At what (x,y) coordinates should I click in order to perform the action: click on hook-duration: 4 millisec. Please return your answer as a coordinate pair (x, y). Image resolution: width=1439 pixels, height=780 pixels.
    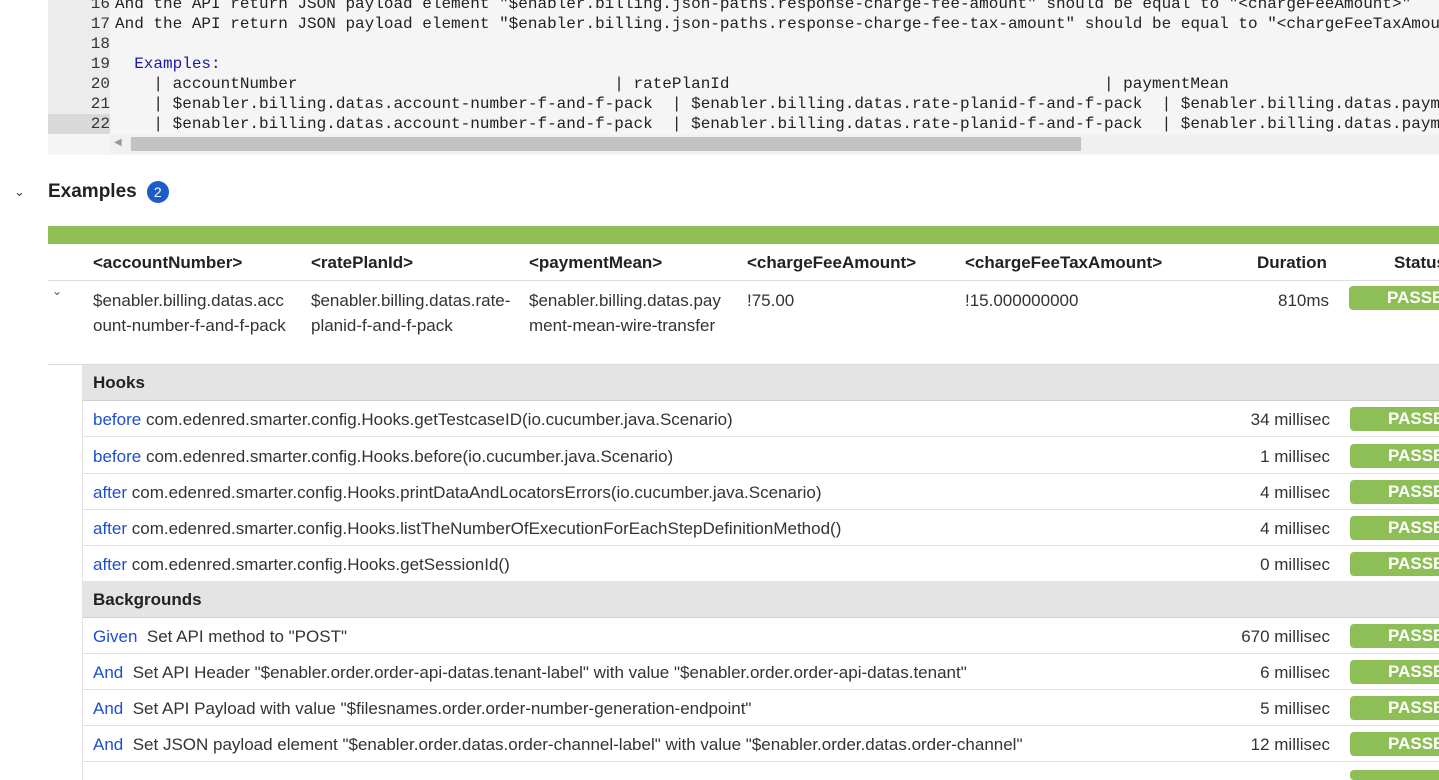
    Looking at the image, I should click on (1295, 528).